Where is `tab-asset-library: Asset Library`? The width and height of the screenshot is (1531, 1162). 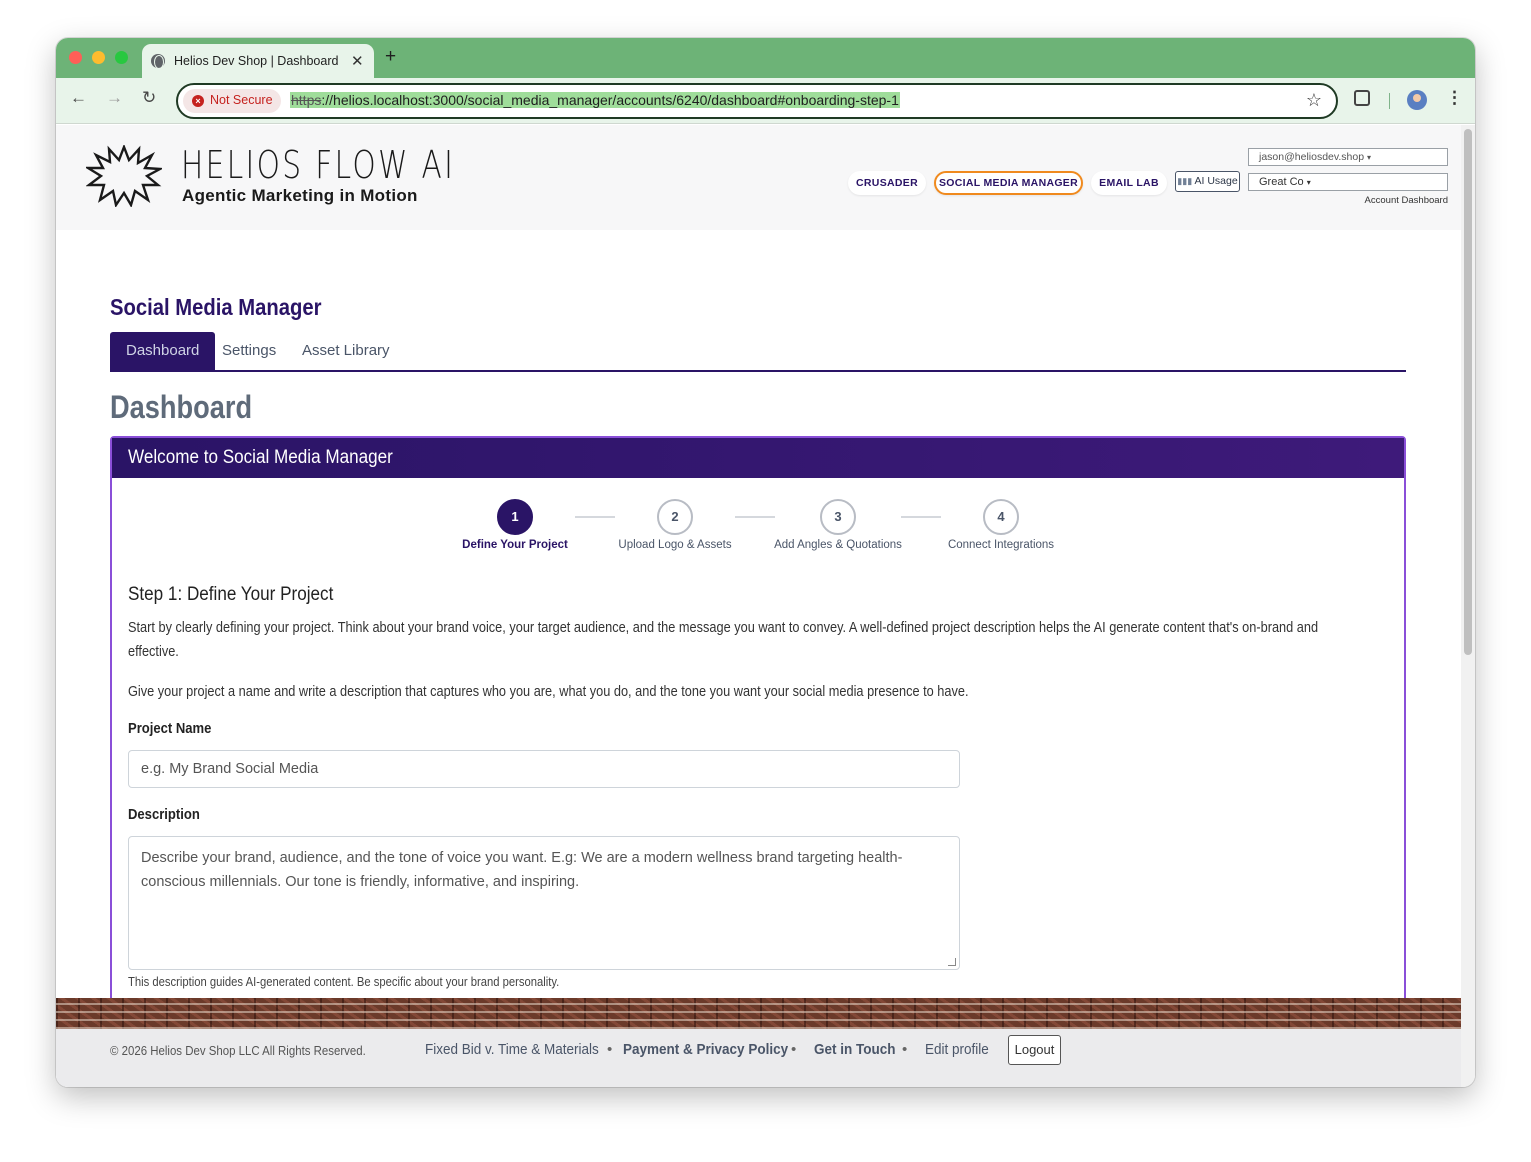 tab-asset-library: Asset Library is located at coordinates (346, 351).